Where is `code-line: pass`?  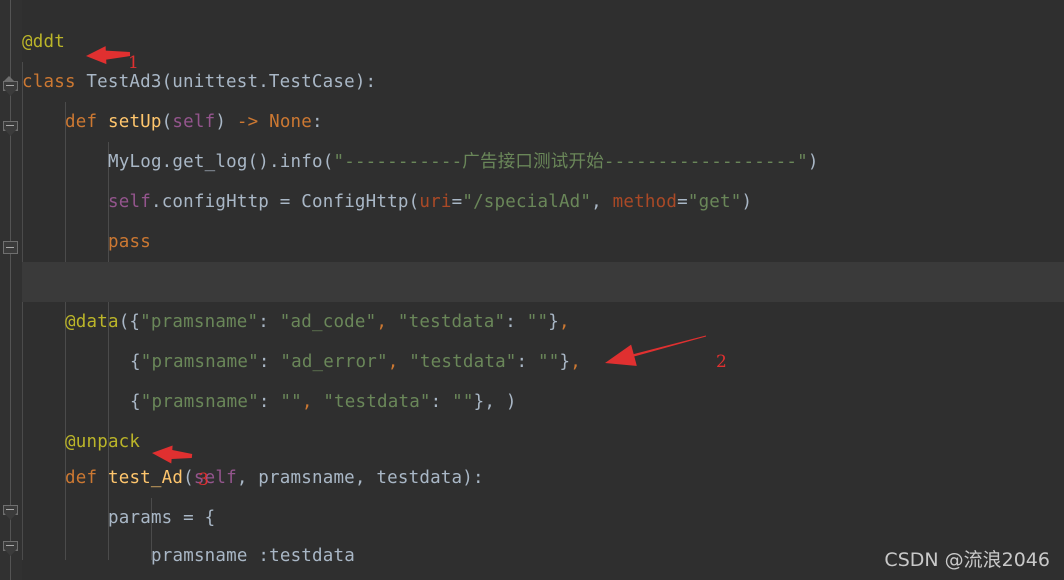
code-line: pass is located at coordinates (129, 242).